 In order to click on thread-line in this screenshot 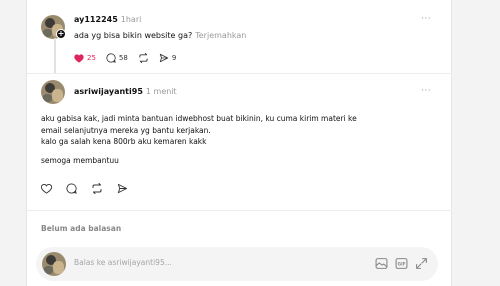, I will do `click(55, 56)`.